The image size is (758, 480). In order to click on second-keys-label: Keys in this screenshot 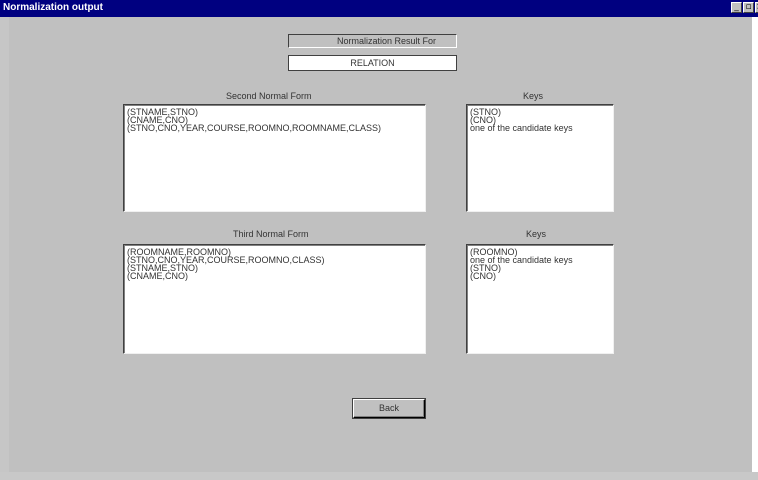, I will do `click(533, 96)`.